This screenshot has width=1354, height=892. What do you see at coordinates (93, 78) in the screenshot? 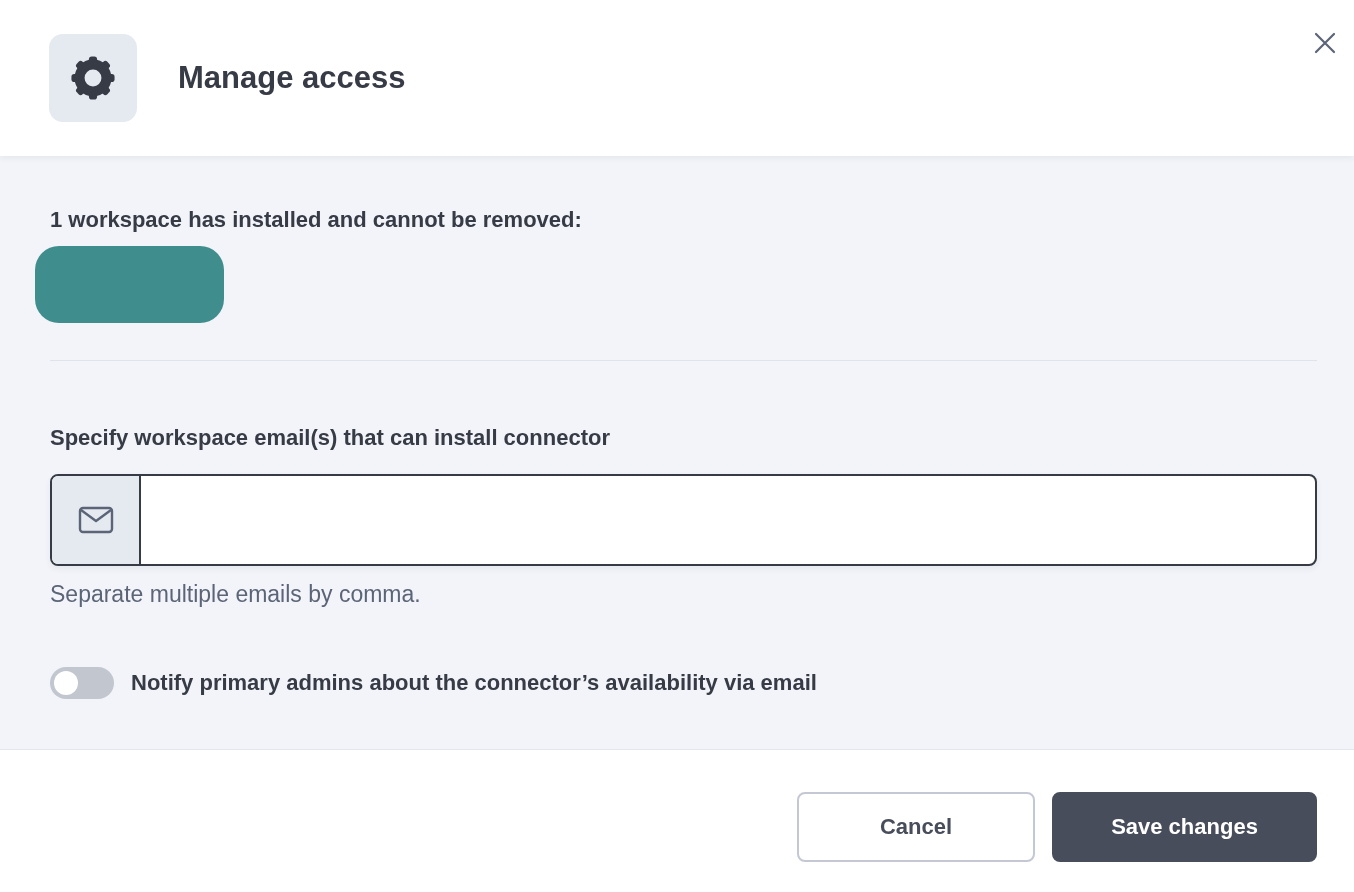
I see `gear-icon` at bounding box center [93, 78].